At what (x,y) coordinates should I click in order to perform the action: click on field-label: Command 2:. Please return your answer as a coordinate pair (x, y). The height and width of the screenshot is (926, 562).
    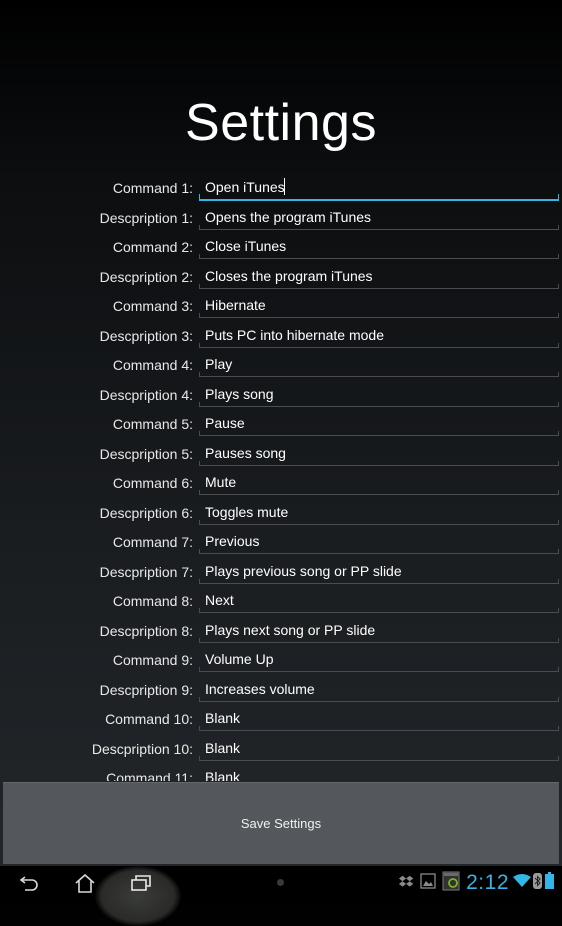
    Looking at the image, I should click on (152, 247).